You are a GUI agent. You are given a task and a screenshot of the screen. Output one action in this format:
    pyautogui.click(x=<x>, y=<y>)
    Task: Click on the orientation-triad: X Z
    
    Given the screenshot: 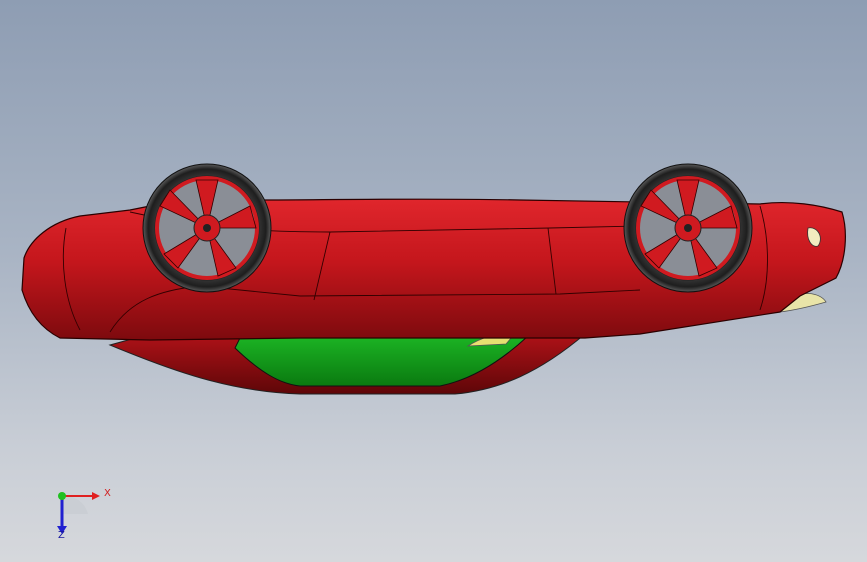 What is the action you would take?
    pyautogui.click(x=84, y=513)
    